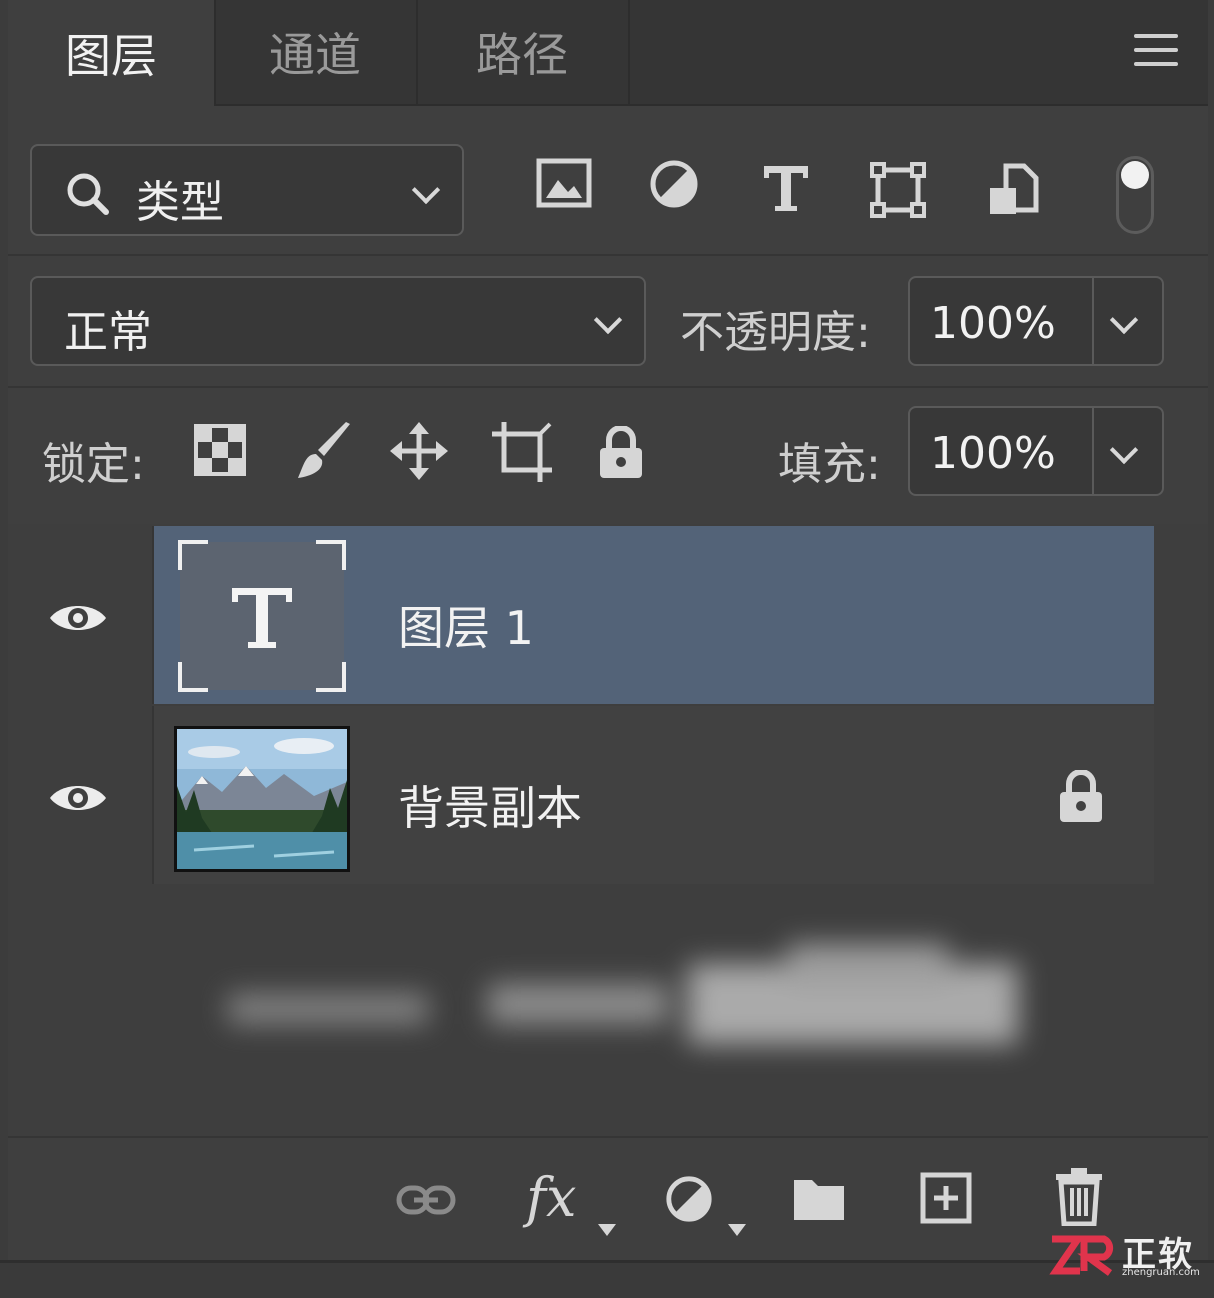  I want to click on lock-all-icon, so click(621, 453).